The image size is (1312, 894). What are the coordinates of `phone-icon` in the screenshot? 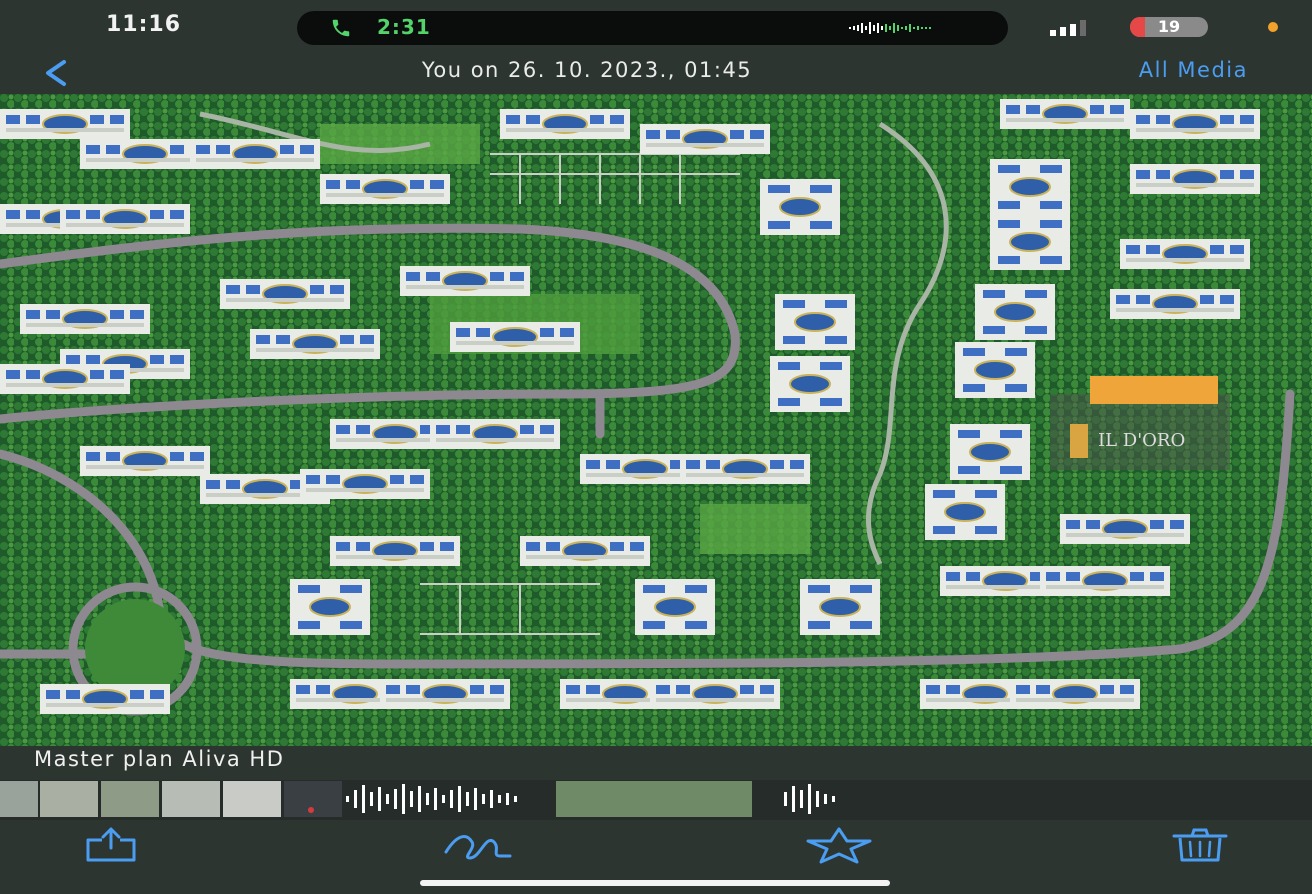 It's located at (341, 28).